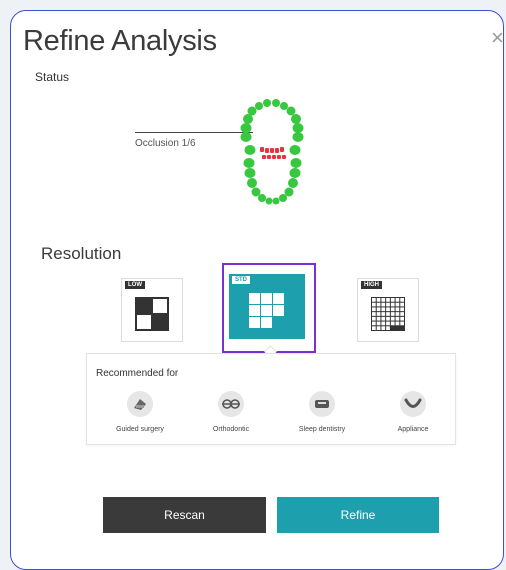 The height and width of the screenshot is (570, 506). What do you see at coordinates (140, 404) in the screenshot?
I see `guided-surgery-icon` at bounding box center [140, 404].